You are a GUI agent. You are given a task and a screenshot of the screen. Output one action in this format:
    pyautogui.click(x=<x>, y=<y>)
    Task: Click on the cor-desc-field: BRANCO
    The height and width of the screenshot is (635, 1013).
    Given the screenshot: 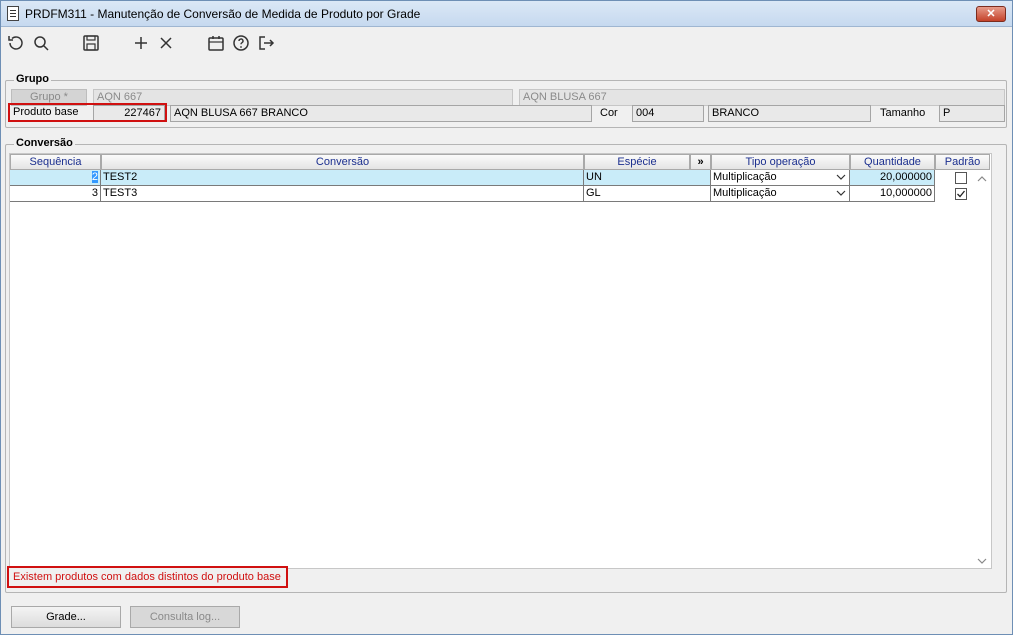 What is the action you would take?
    pyautogui.click(x=789, y=113)
    